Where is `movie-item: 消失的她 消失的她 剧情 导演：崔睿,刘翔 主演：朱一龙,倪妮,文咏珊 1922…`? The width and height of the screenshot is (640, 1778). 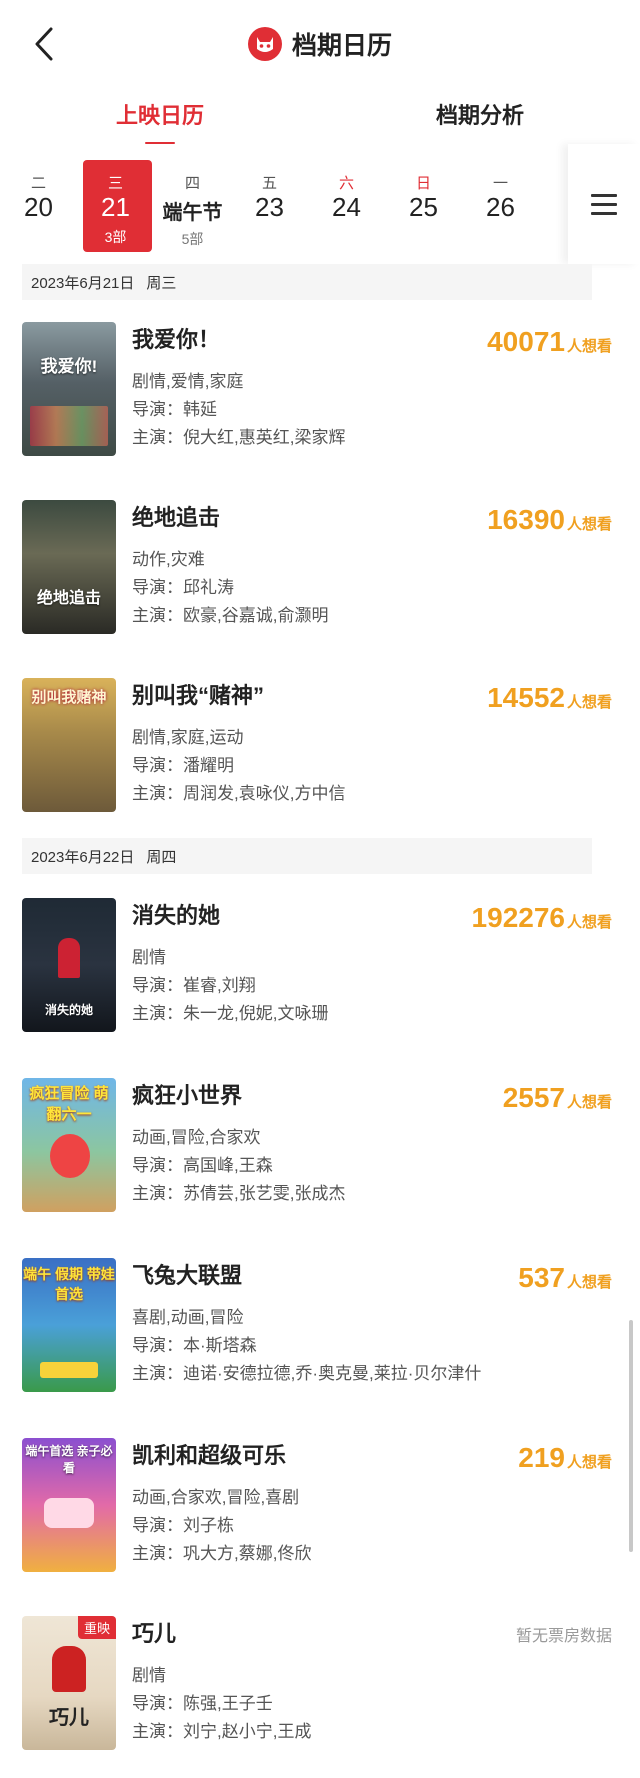
movie-item: 消失的她 消失的她 剧情 导演：崔睿,刘翔 主演：朱一龙,倪妮,文咏珊 1922… is located at coordinates (317, 966).